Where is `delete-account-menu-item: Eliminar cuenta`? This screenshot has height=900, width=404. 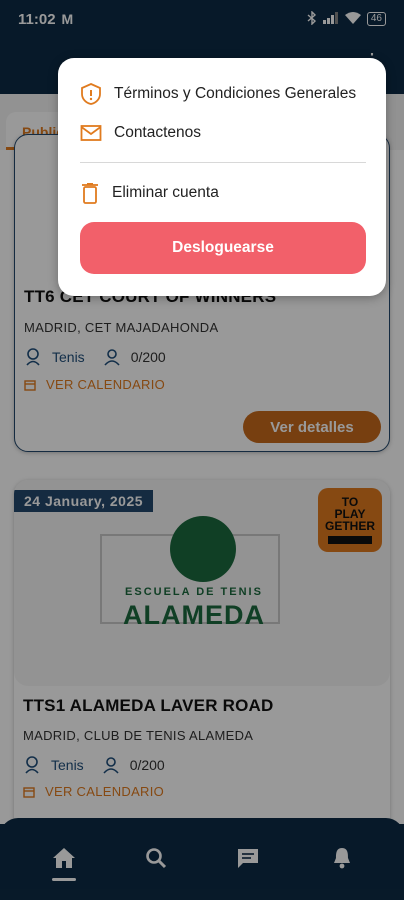 delete-account-menu-item: Eliminar cuenta is located at coordinates (149, 193).